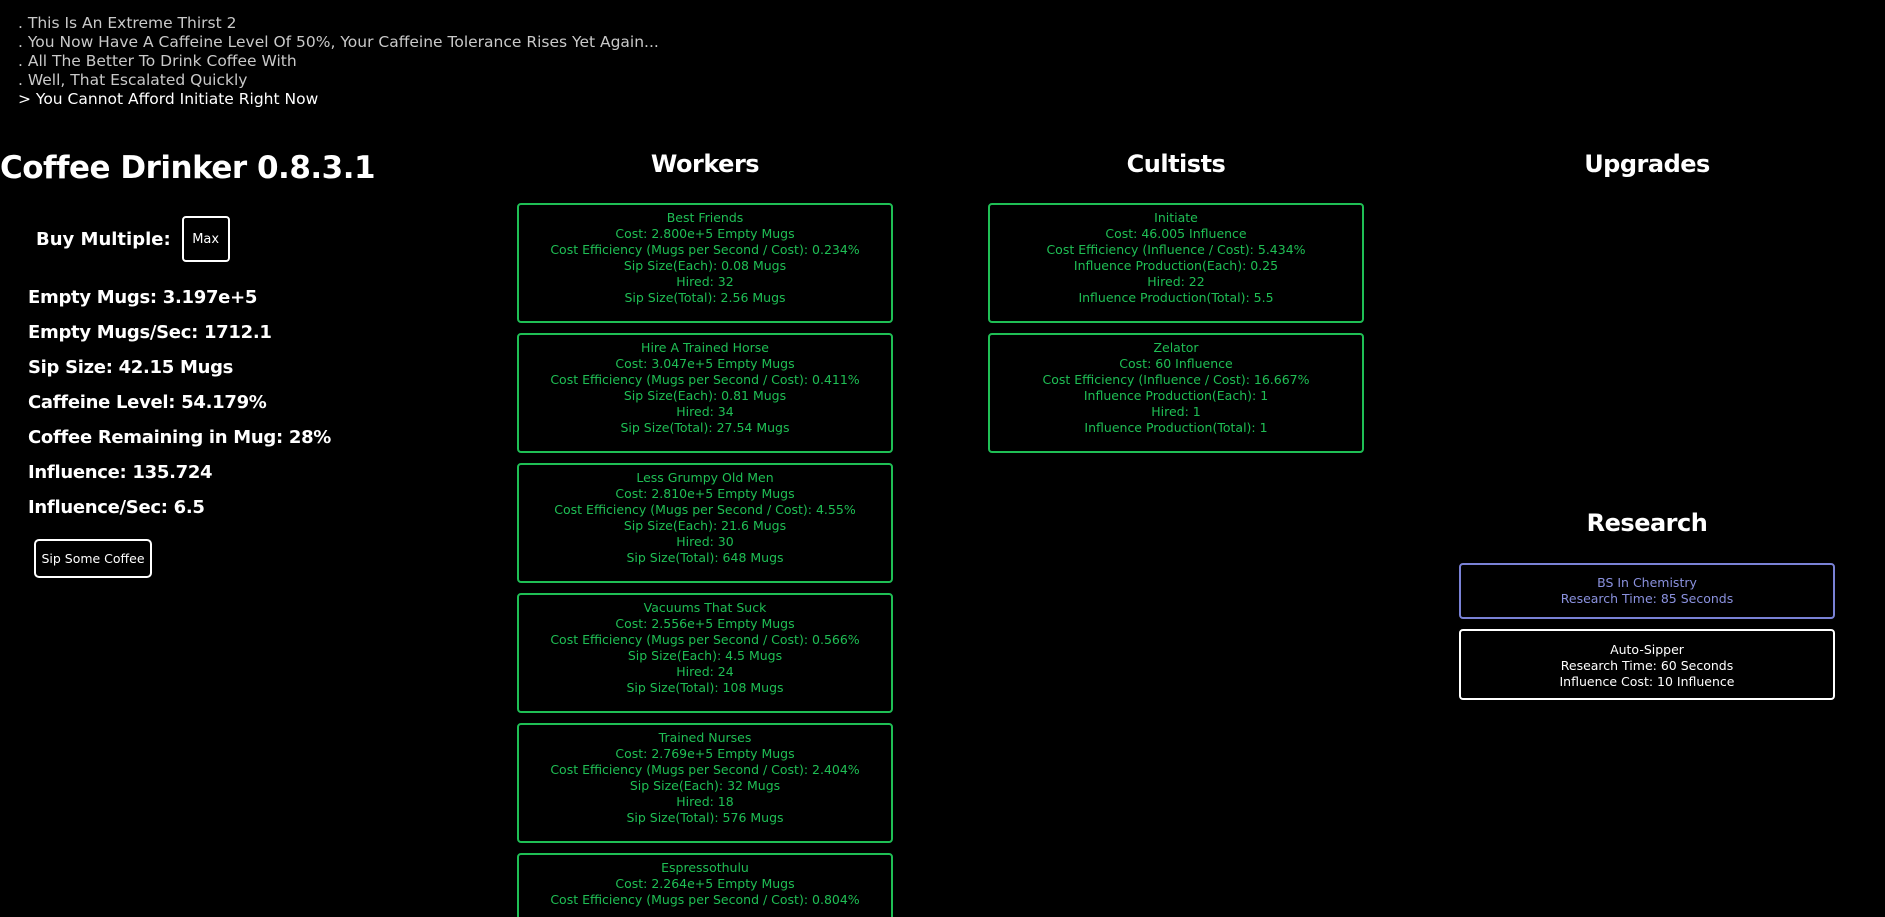 This screenshot has height=917, width=1885. Describe the element at coordinates (705, 164) in the screenshot. I see `workers-heading: Workers` at that location.